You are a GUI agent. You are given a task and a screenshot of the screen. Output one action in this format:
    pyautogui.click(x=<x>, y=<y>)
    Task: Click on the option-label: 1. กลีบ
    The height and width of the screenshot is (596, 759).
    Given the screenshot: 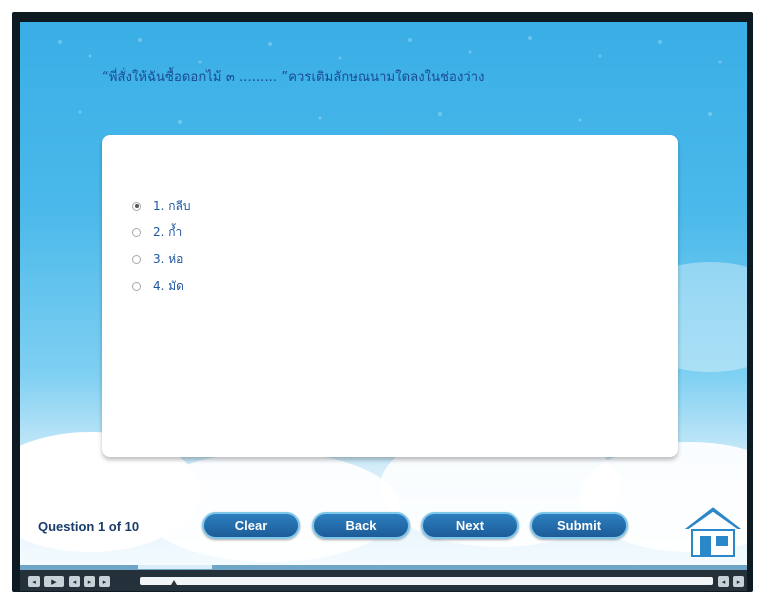 What is the action you would take?
    pyautogui.click(x=172, y=205)
    